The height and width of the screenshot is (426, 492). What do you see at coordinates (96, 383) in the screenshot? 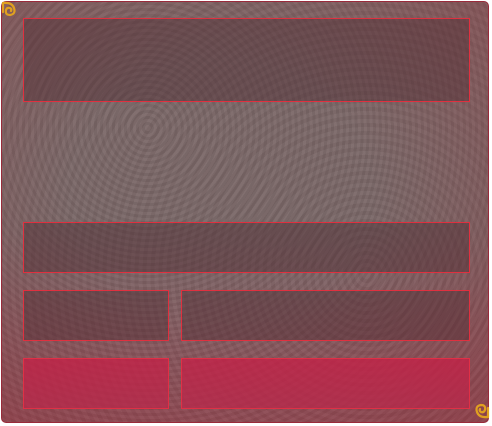
I see `left-button` at bounding box center [96, 383].